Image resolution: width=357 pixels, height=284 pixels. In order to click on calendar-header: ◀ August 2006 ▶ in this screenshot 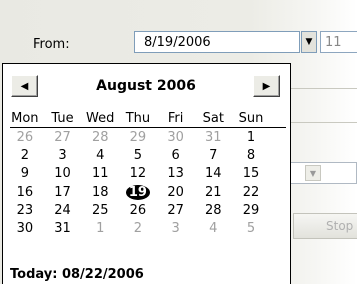, I will do `click(146, 86)`.